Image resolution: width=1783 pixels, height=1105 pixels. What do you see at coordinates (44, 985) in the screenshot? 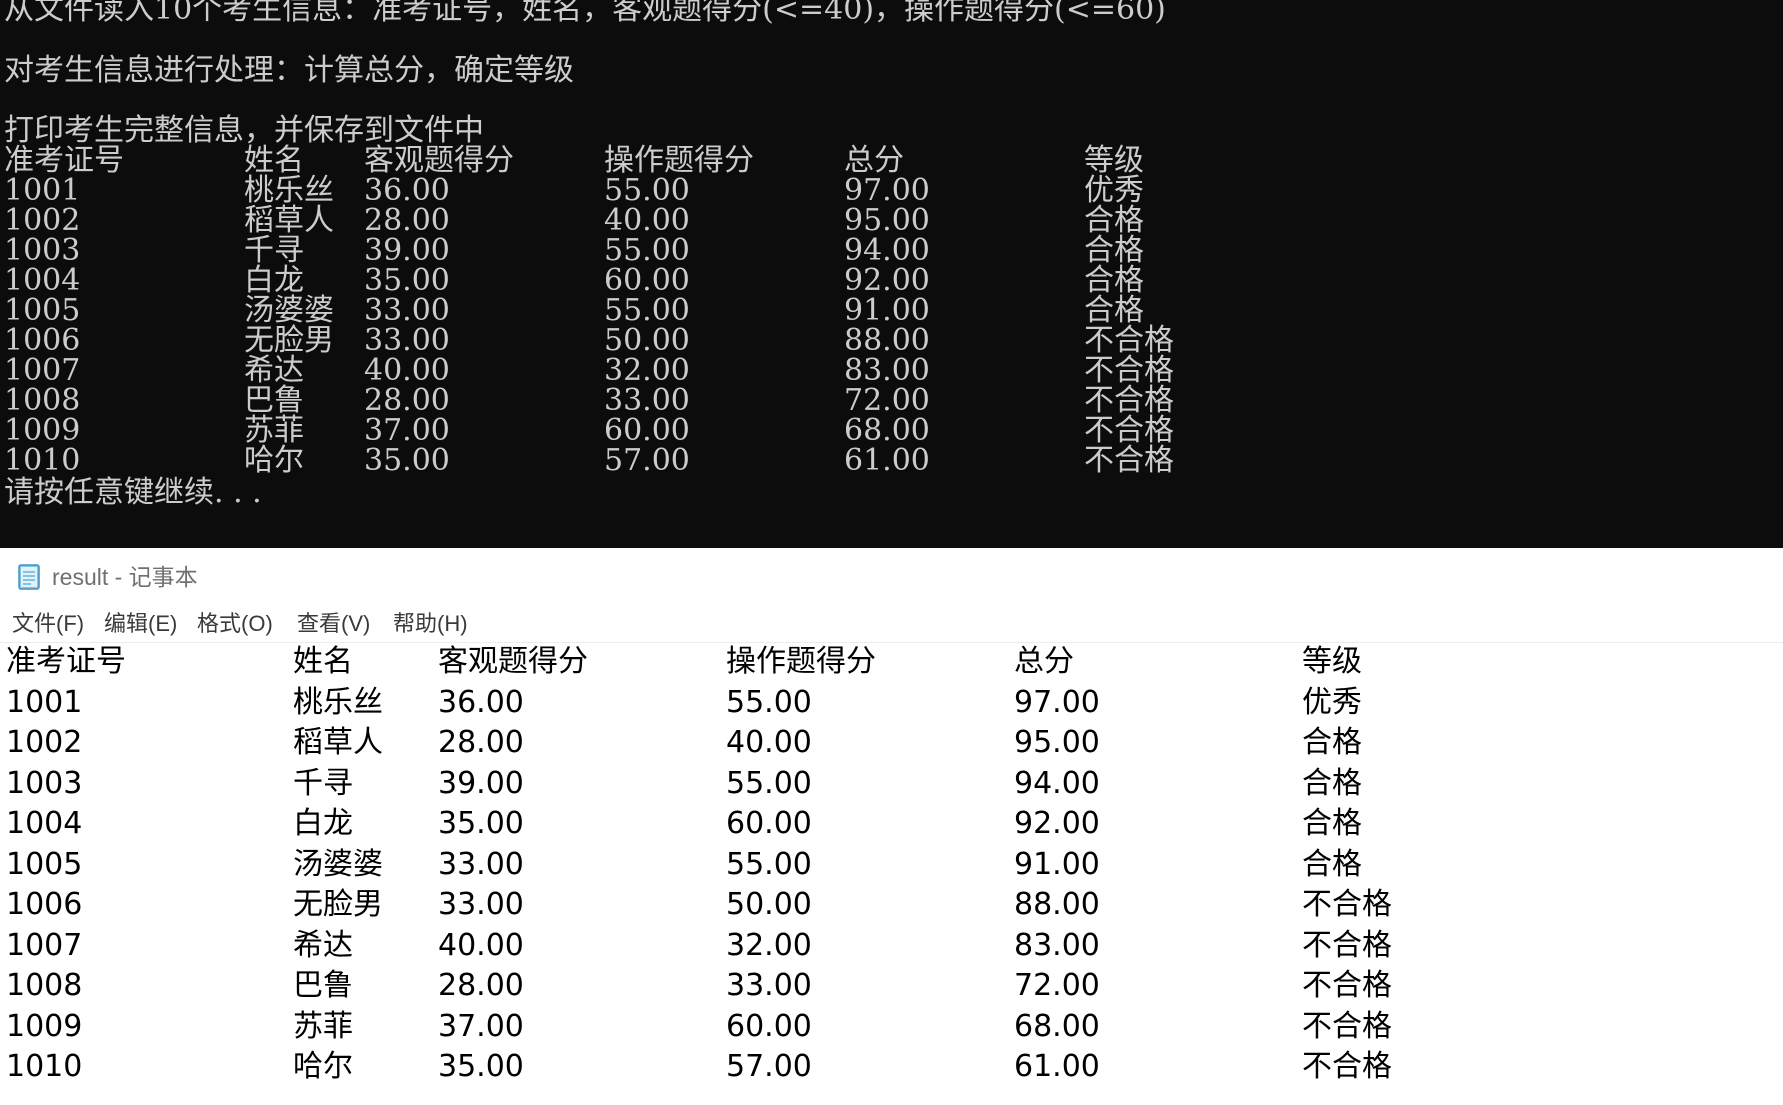
I see `notepad-cell-id: 1008` at bounding box center [44, 985].